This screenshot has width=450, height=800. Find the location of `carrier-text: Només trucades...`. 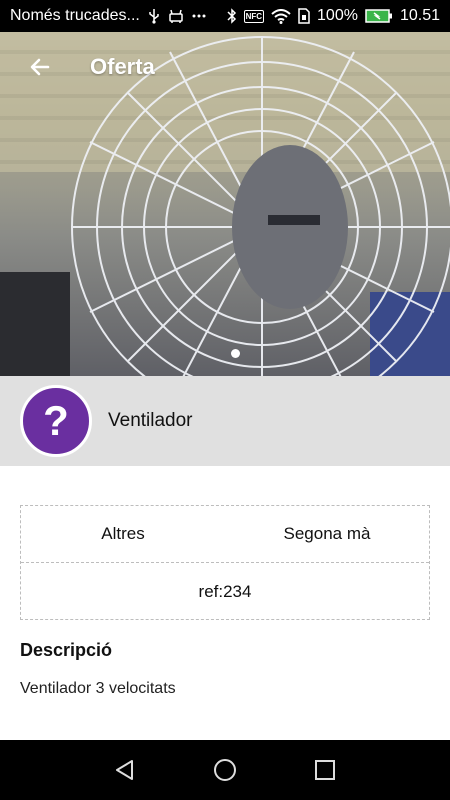

carrier-text: Només trucades... is located at coordinates (75, 15).